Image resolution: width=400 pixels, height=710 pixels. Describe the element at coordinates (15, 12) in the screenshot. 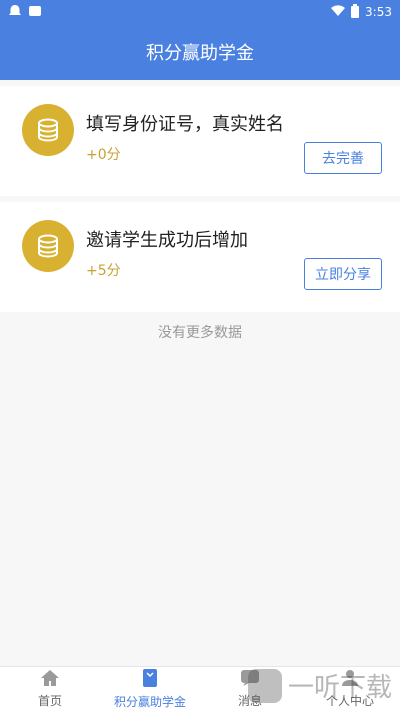

I see `notification-icon` at that location.